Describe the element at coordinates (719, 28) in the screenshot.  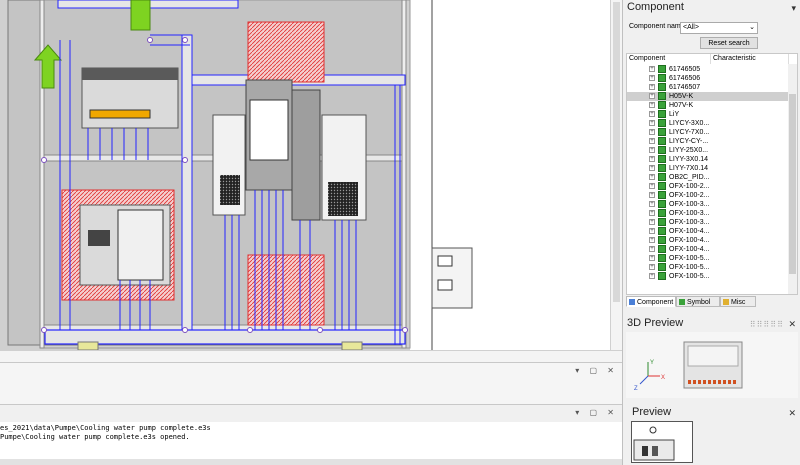
I see `component-name-select: <All> ⌄` at that location.